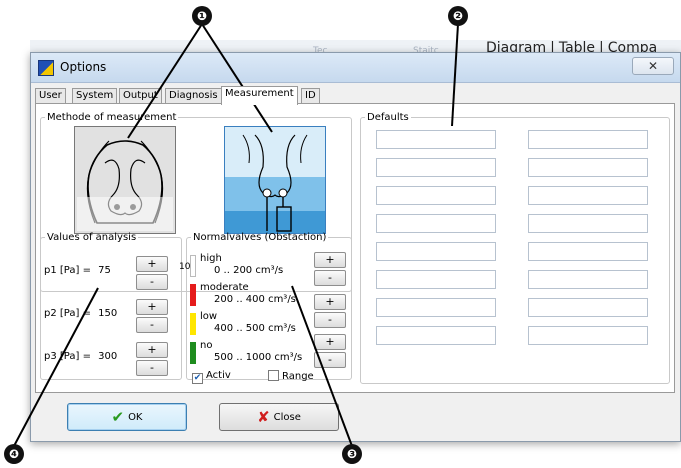 The image size is (681, 468). Describe the element at coordinates (152, 316) in the screenshot. I see `p2-stepper: + -` at that location.